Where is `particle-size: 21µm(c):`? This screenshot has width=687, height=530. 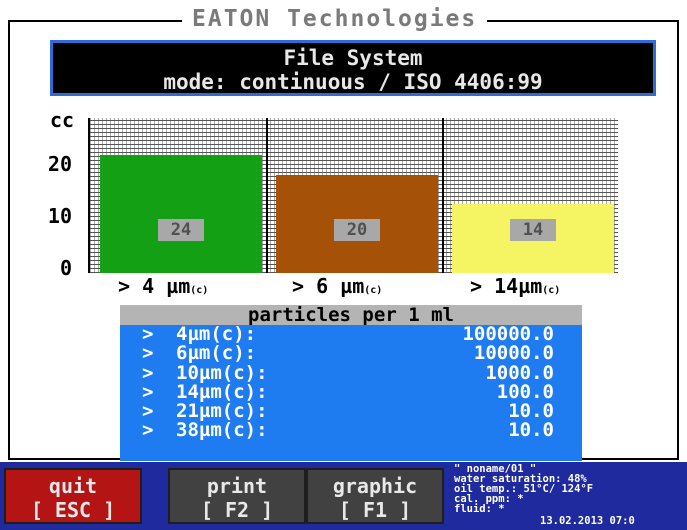
particle-size: 21µm(c): is located at coordinates (222, 411).